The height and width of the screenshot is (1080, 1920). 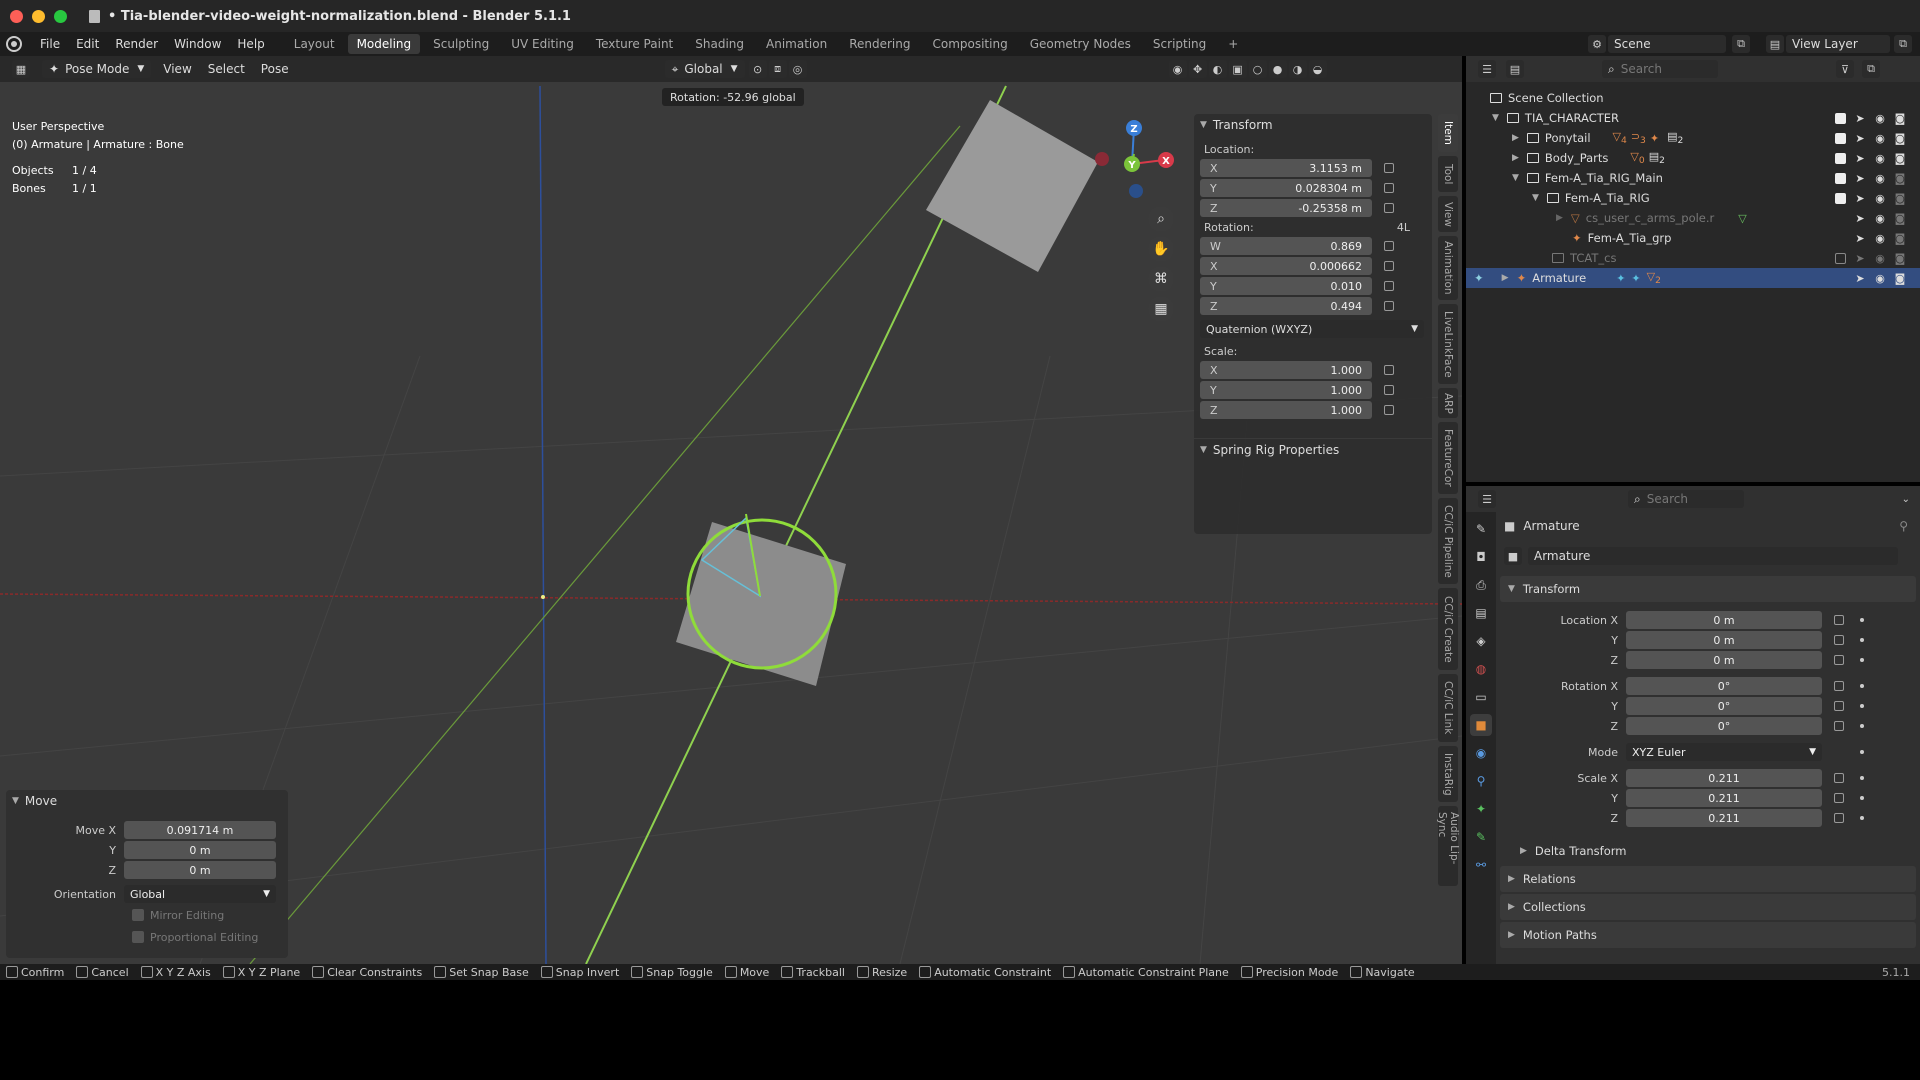 What do you see at coordinates (1286, 390) in the screenshot?
I see `scale-y-field: Y 1.000` at bounding box center [1286, 390].